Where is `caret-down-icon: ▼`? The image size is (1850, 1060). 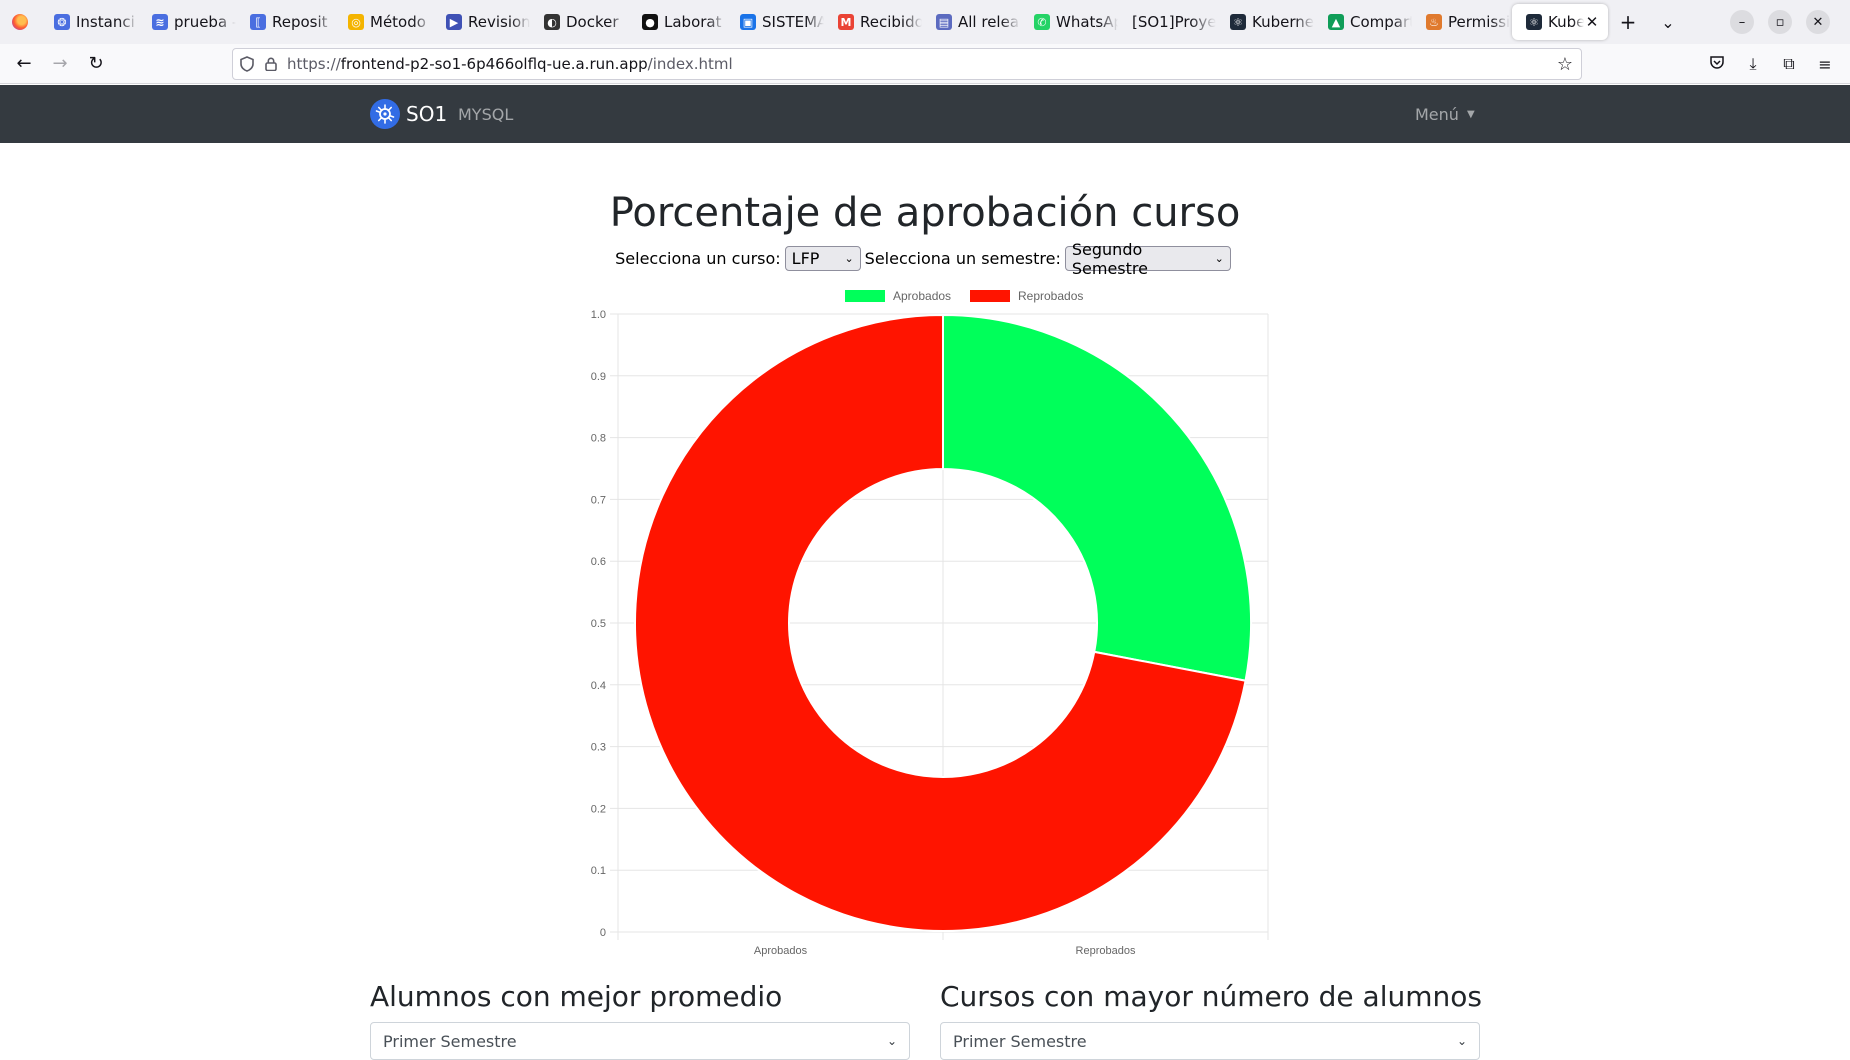
caret-down-icon: ▼ is located at coordinates (1470, 114).